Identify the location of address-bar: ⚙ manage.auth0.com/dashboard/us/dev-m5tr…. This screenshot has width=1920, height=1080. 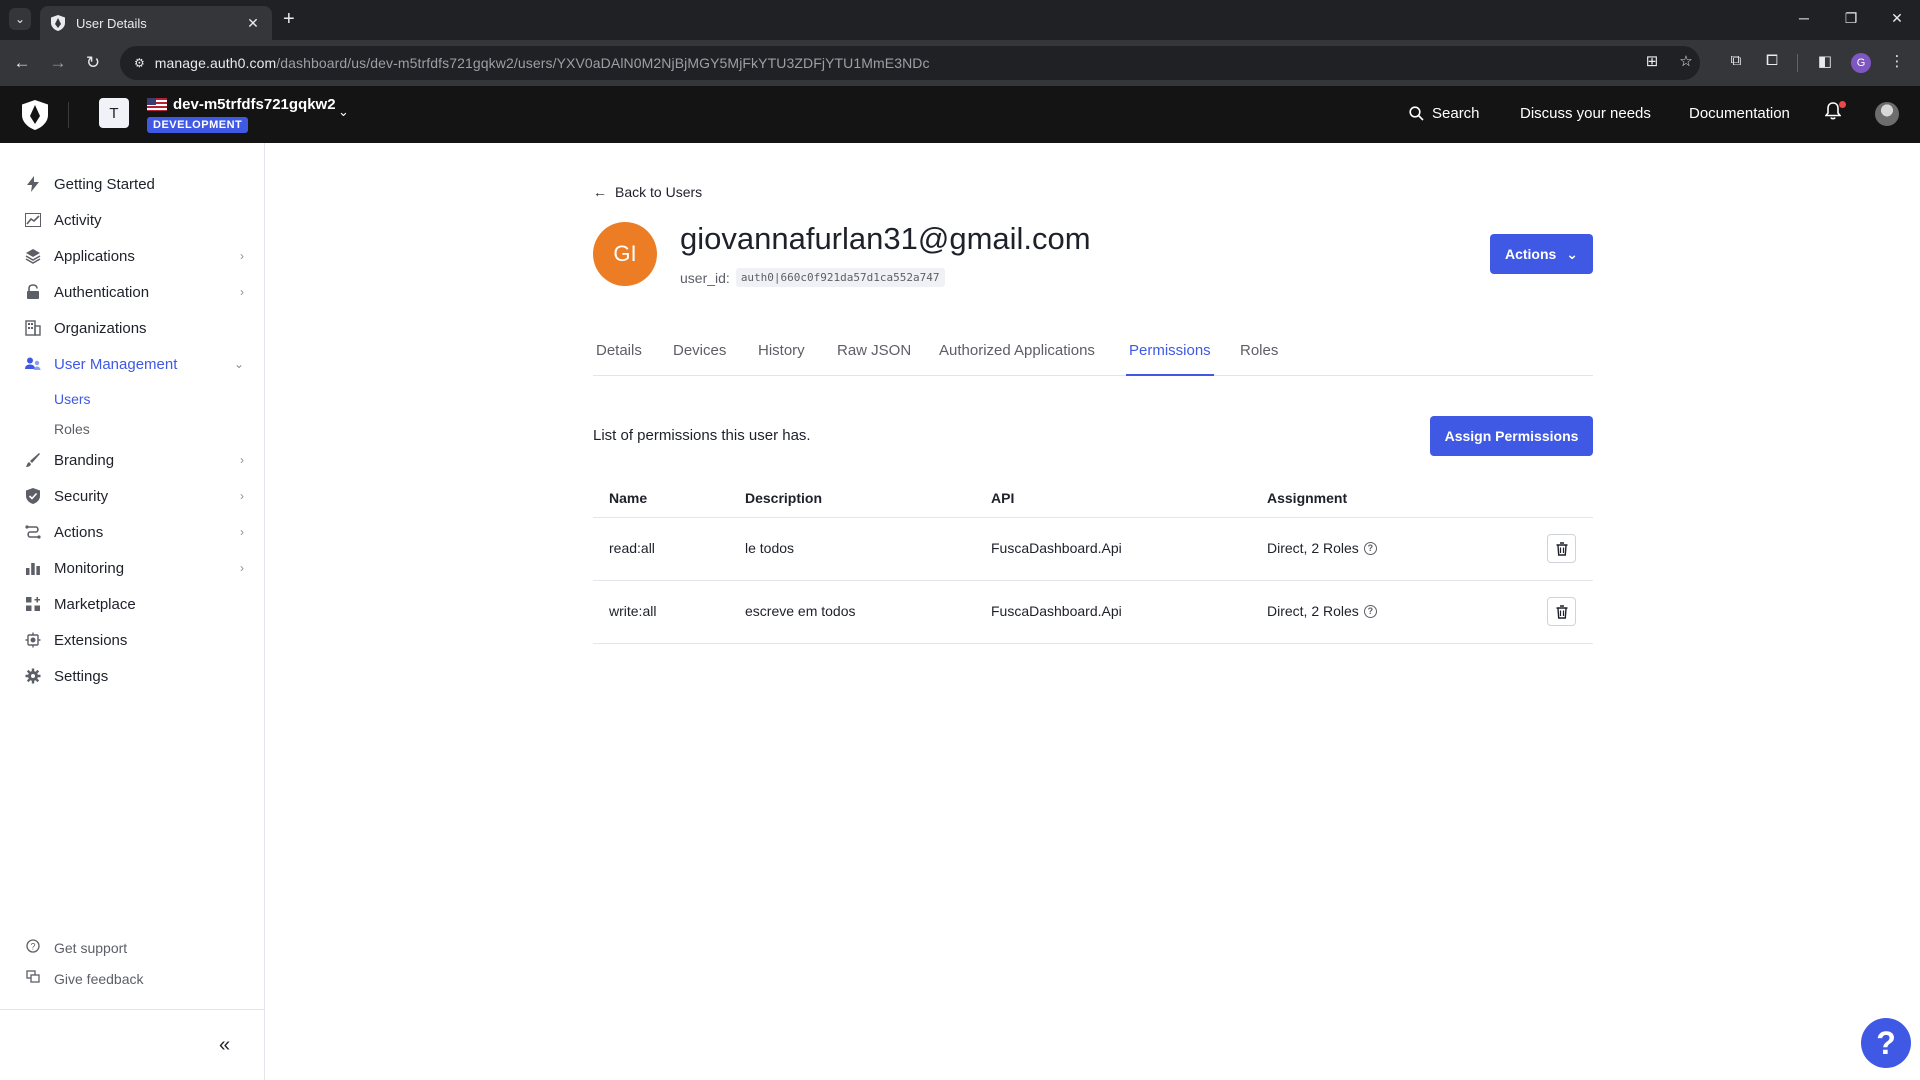
(910, 63).